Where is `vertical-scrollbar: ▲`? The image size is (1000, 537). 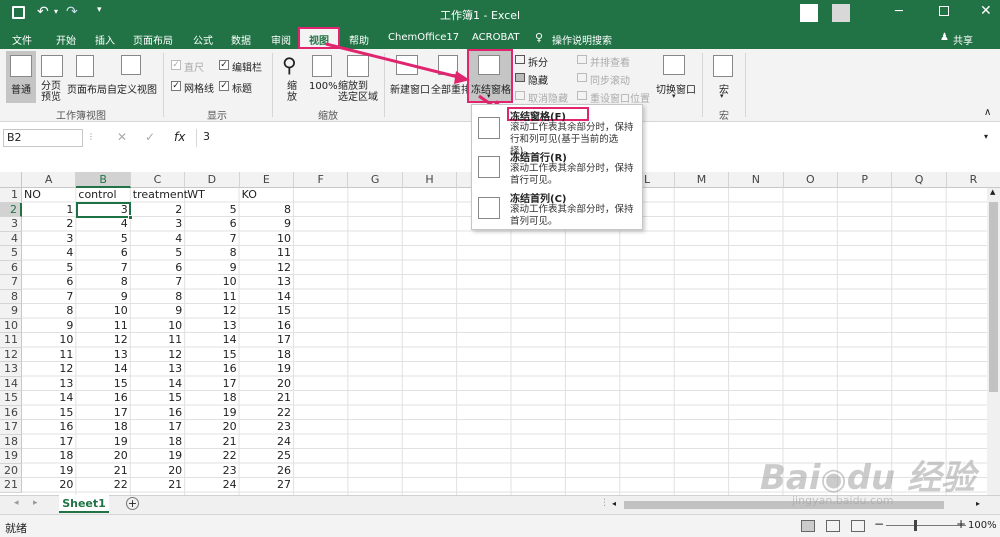
vertical-scrollbar: ▲ is located at coordinates (993, 341).